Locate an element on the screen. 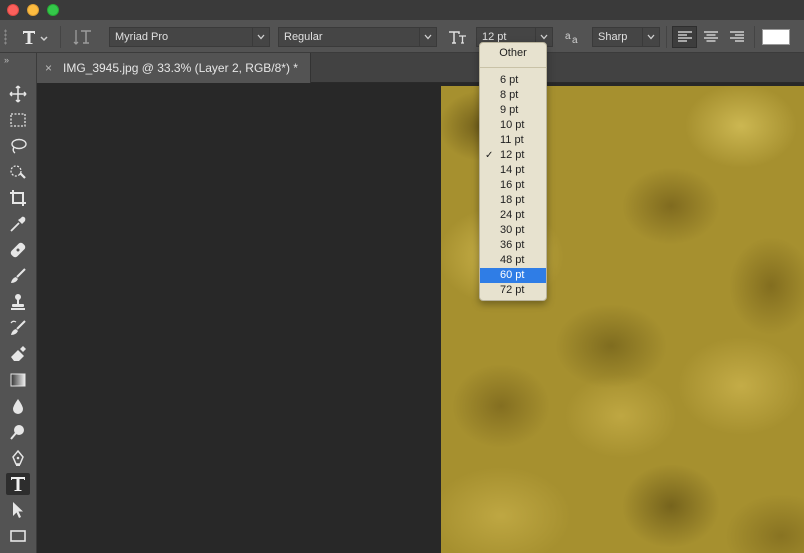 Image resolution: width=804 pixels, height=553 pixels. toggle-text-orientation-button is located at coordinates (83, 37).